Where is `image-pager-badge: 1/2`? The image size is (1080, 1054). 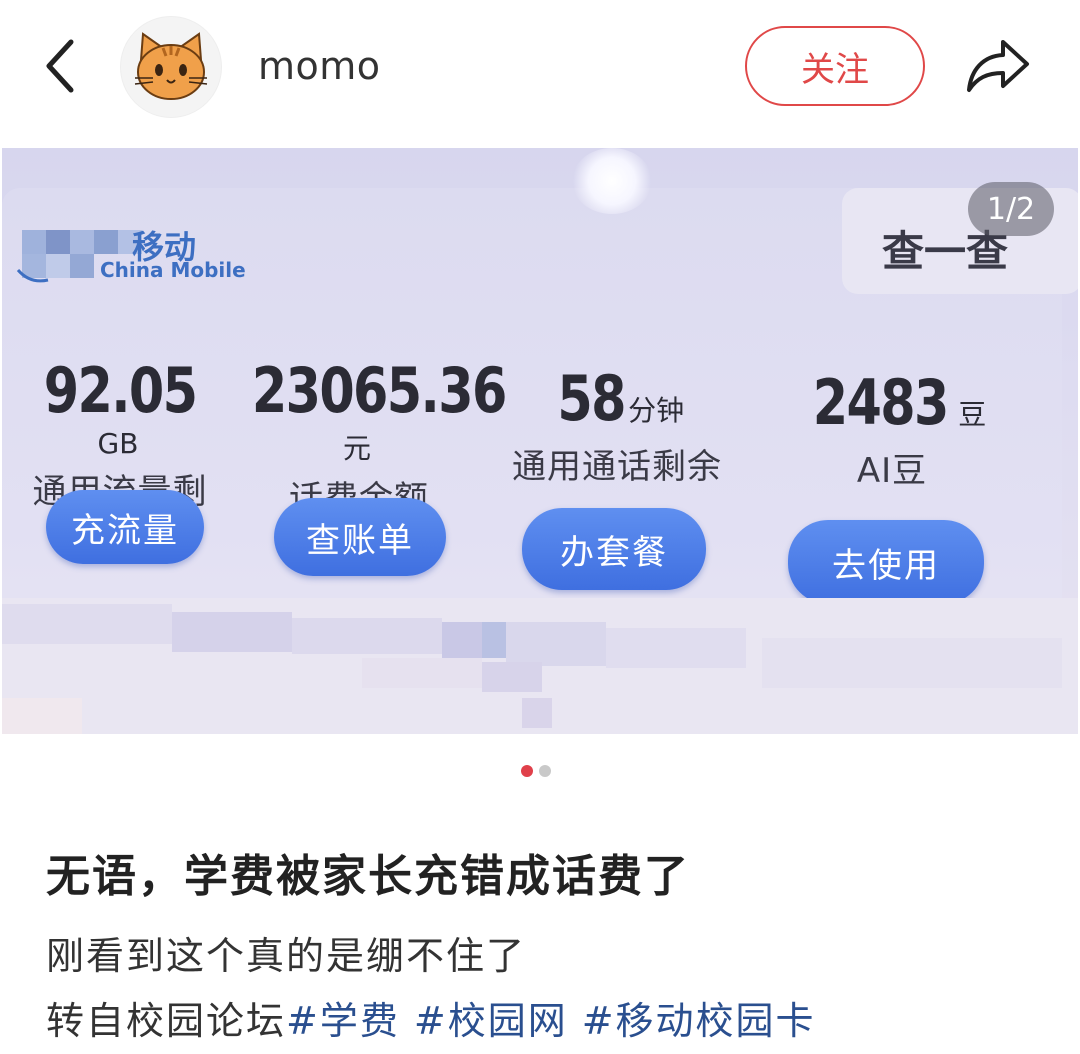 image-pager-badge: 1/2 is located at coordinates (1011, 209).